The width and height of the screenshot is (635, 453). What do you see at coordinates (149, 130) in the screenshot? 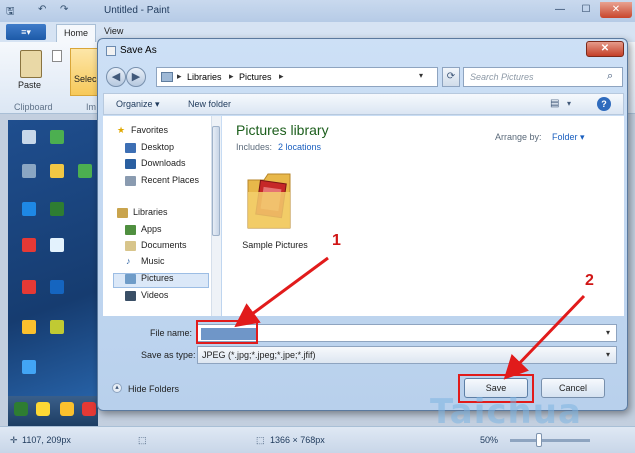
I see `nav-favorites: Favorites` at bounding box center [149, 130].